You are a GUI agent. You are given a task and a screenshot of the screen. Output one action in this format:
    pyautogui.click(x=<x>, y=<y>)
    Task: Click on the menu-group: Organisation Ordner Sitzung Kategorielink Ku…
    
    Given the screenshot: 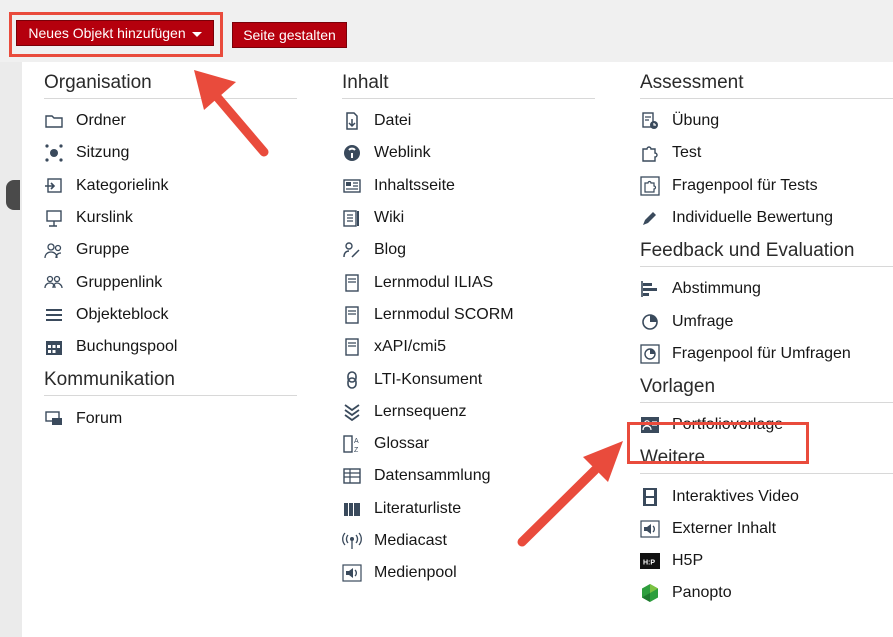 What is the action you would take?
    pyautogui.click(x=170, y=216)
    